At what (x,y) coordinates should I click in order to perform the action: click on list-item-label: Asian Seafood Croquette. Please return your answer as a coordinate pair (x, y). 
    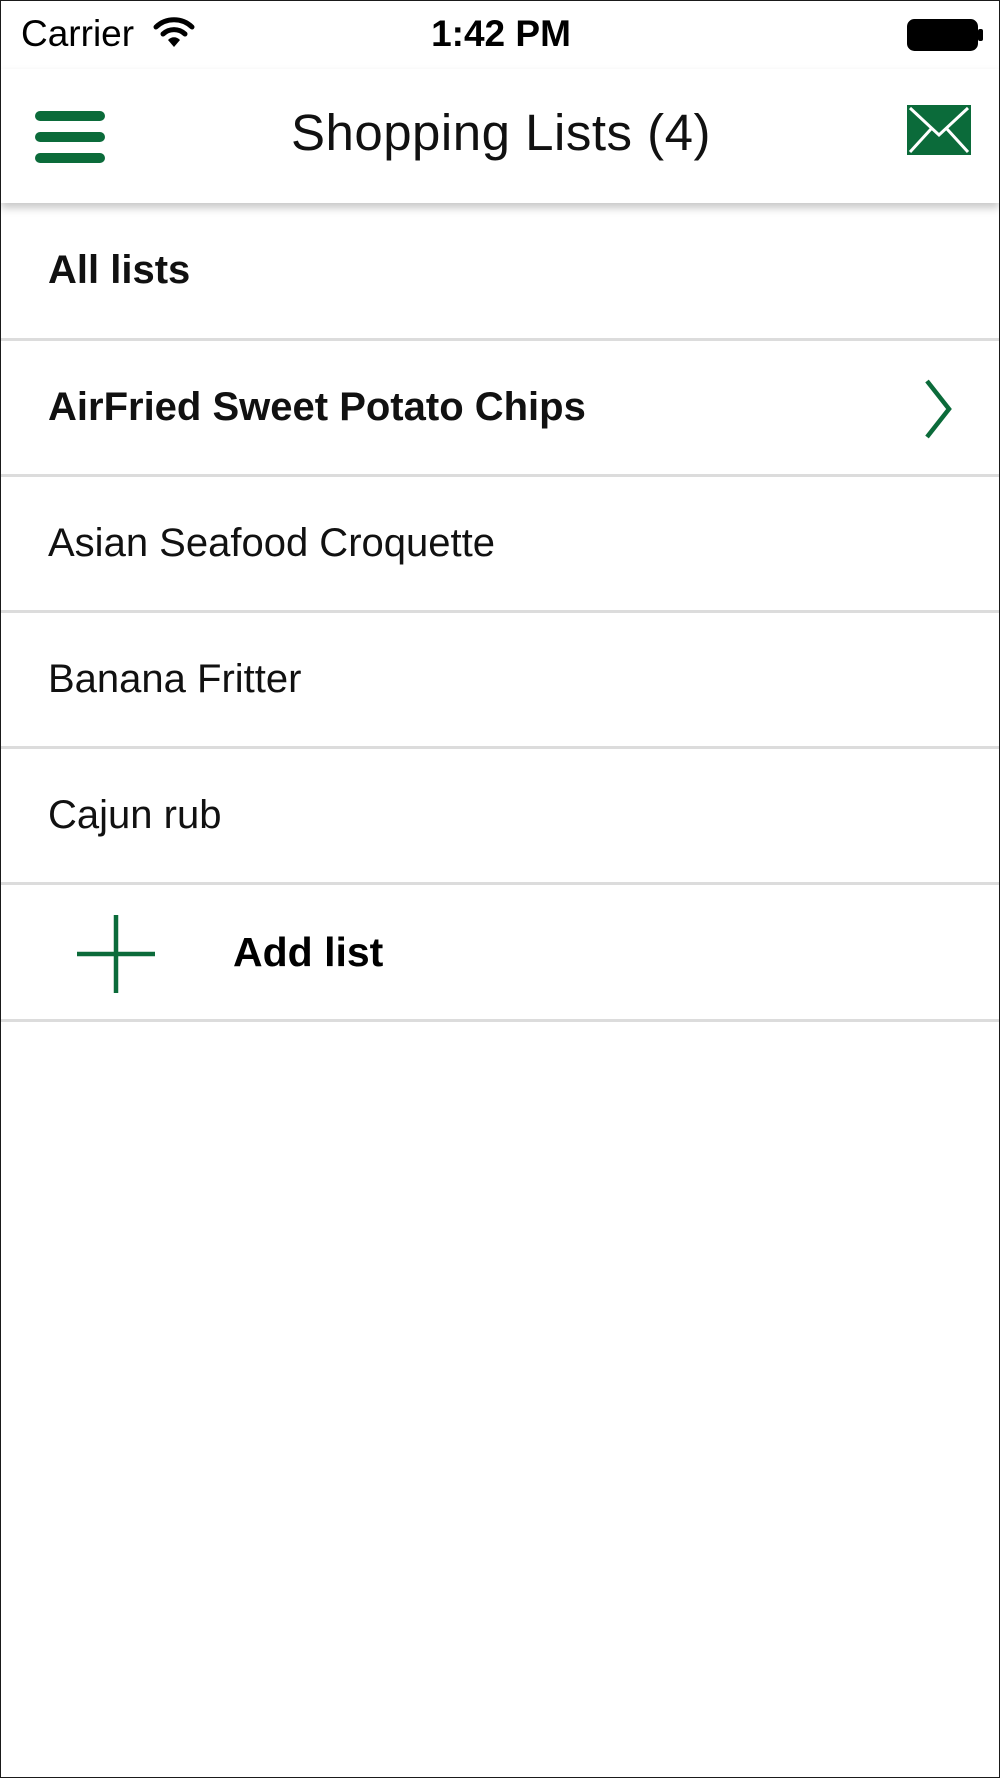
    Looking at the image, I should click on (271, 543).